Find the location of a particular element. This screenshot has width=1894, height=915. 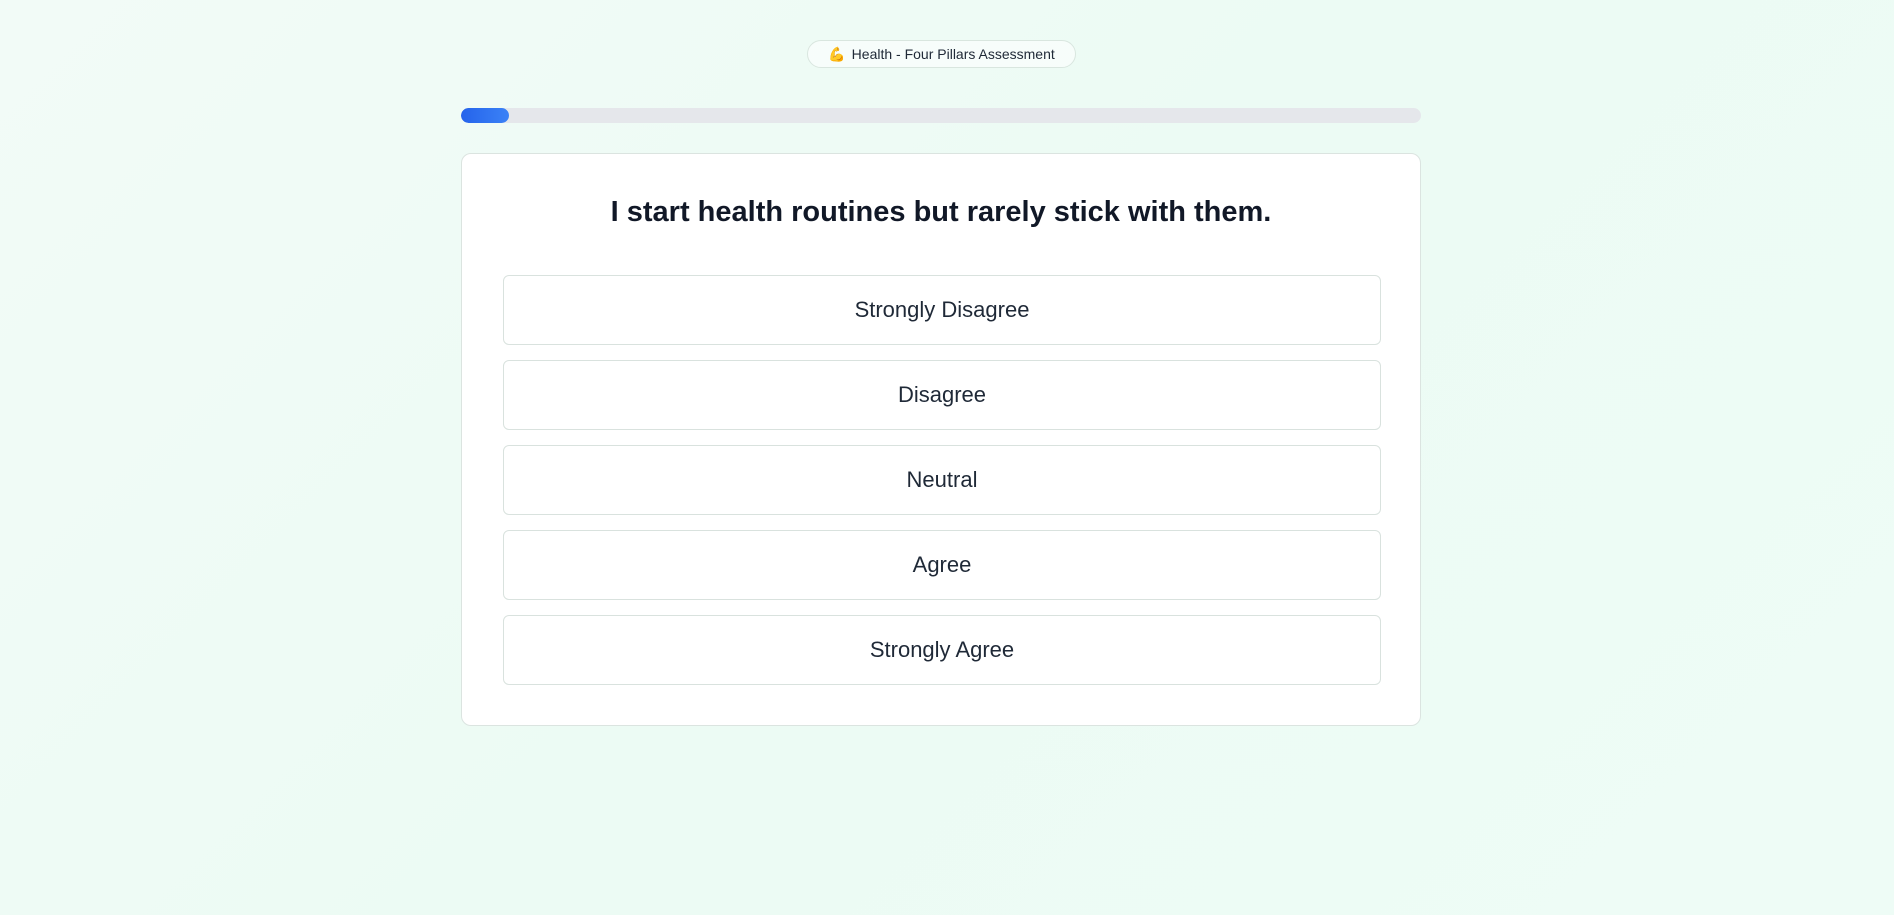

option-disagree: Disagree is located at coordinates (942, 395).